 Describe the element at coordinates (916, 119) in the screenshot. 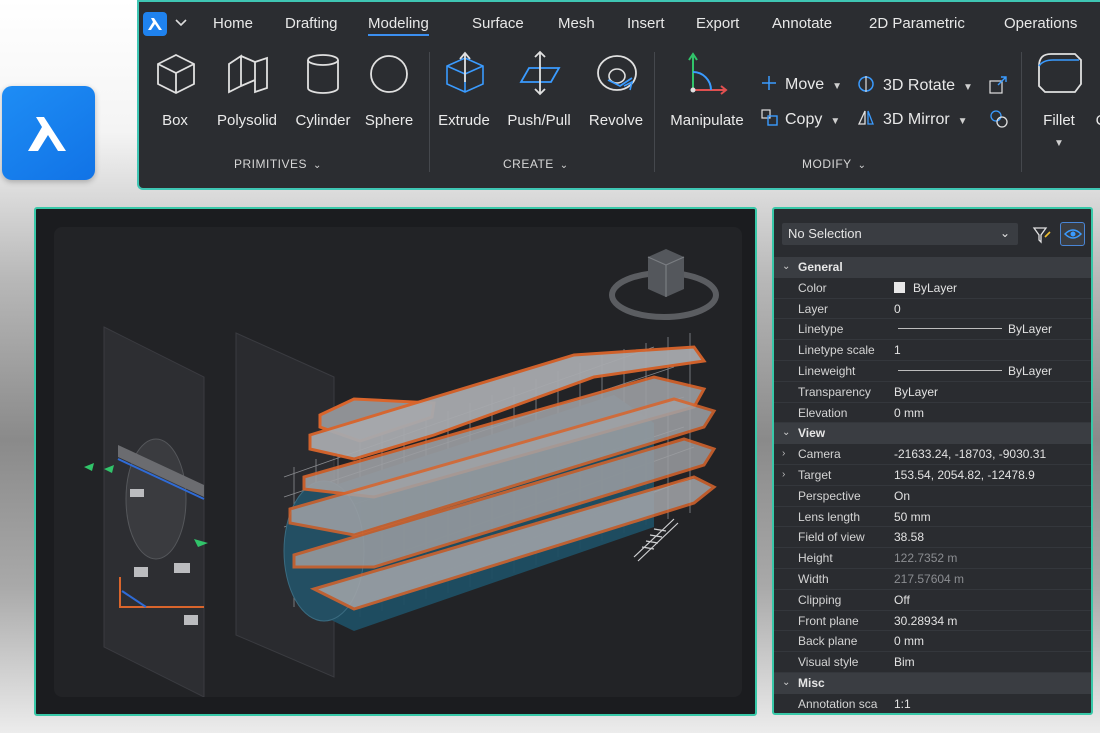

I see `3d-mirror-label: 3D Mirror` at that location.